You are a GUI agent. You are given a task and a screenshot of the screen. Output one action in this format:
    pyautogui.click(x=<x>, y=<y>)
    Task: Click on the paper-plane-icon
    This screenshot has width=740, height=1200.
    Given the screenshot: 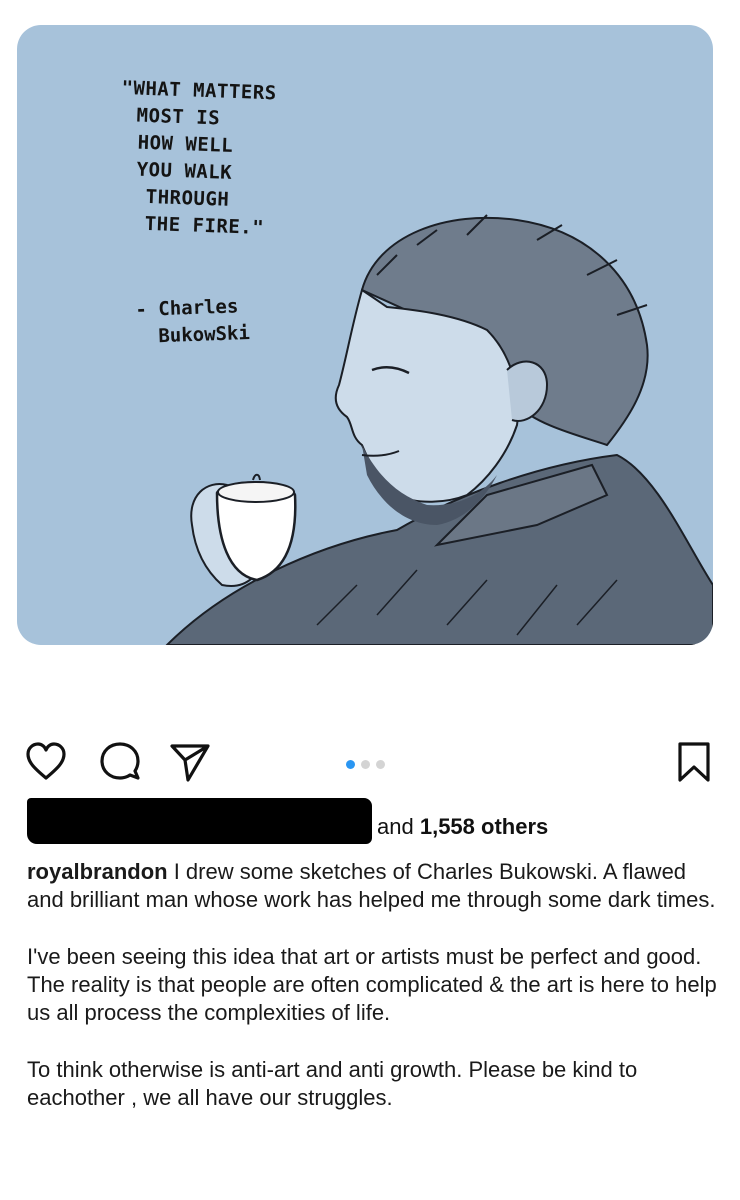 What is the action you would take?
    pyautogui.click(x=190, y=763)
    